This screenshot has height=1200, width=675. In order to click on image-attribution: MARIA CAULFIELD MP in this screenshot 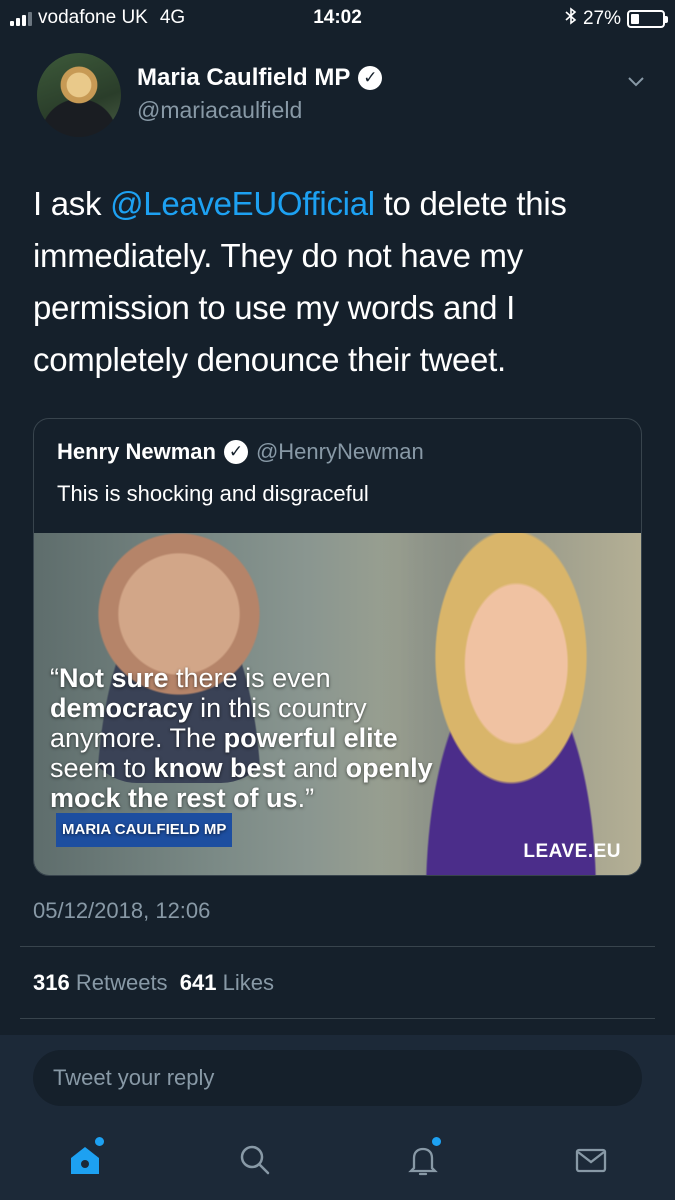, I will do `click(144, 830)`.